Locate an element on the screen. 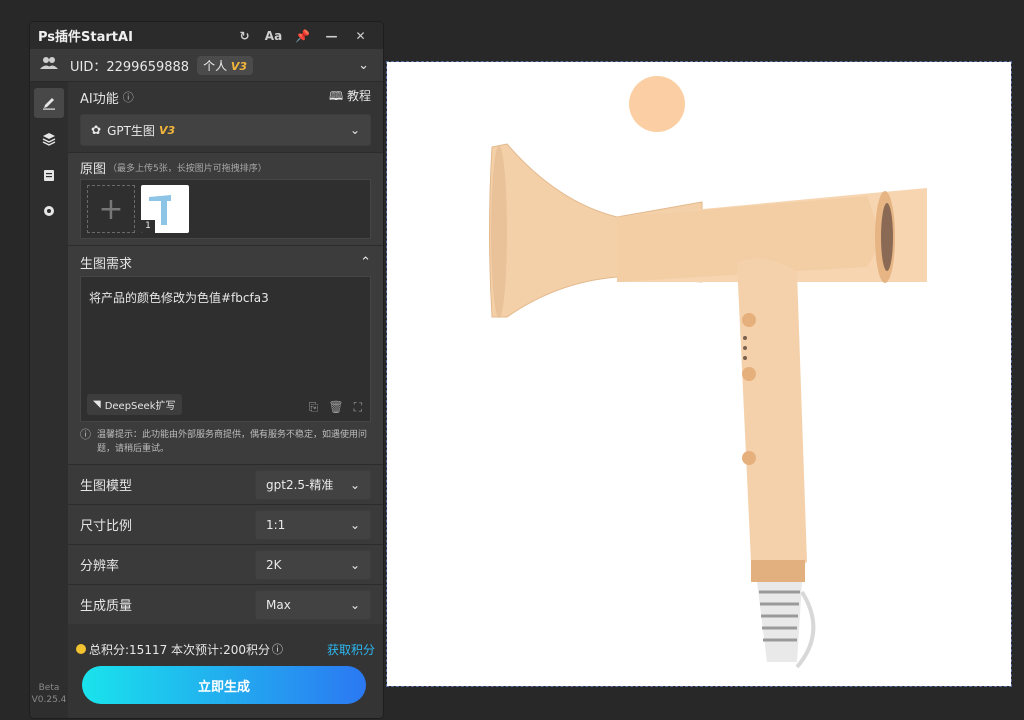 Image resolution: width=1024 pixels, height=720 pixels. layers-icon is located at coordinates (49, 139).